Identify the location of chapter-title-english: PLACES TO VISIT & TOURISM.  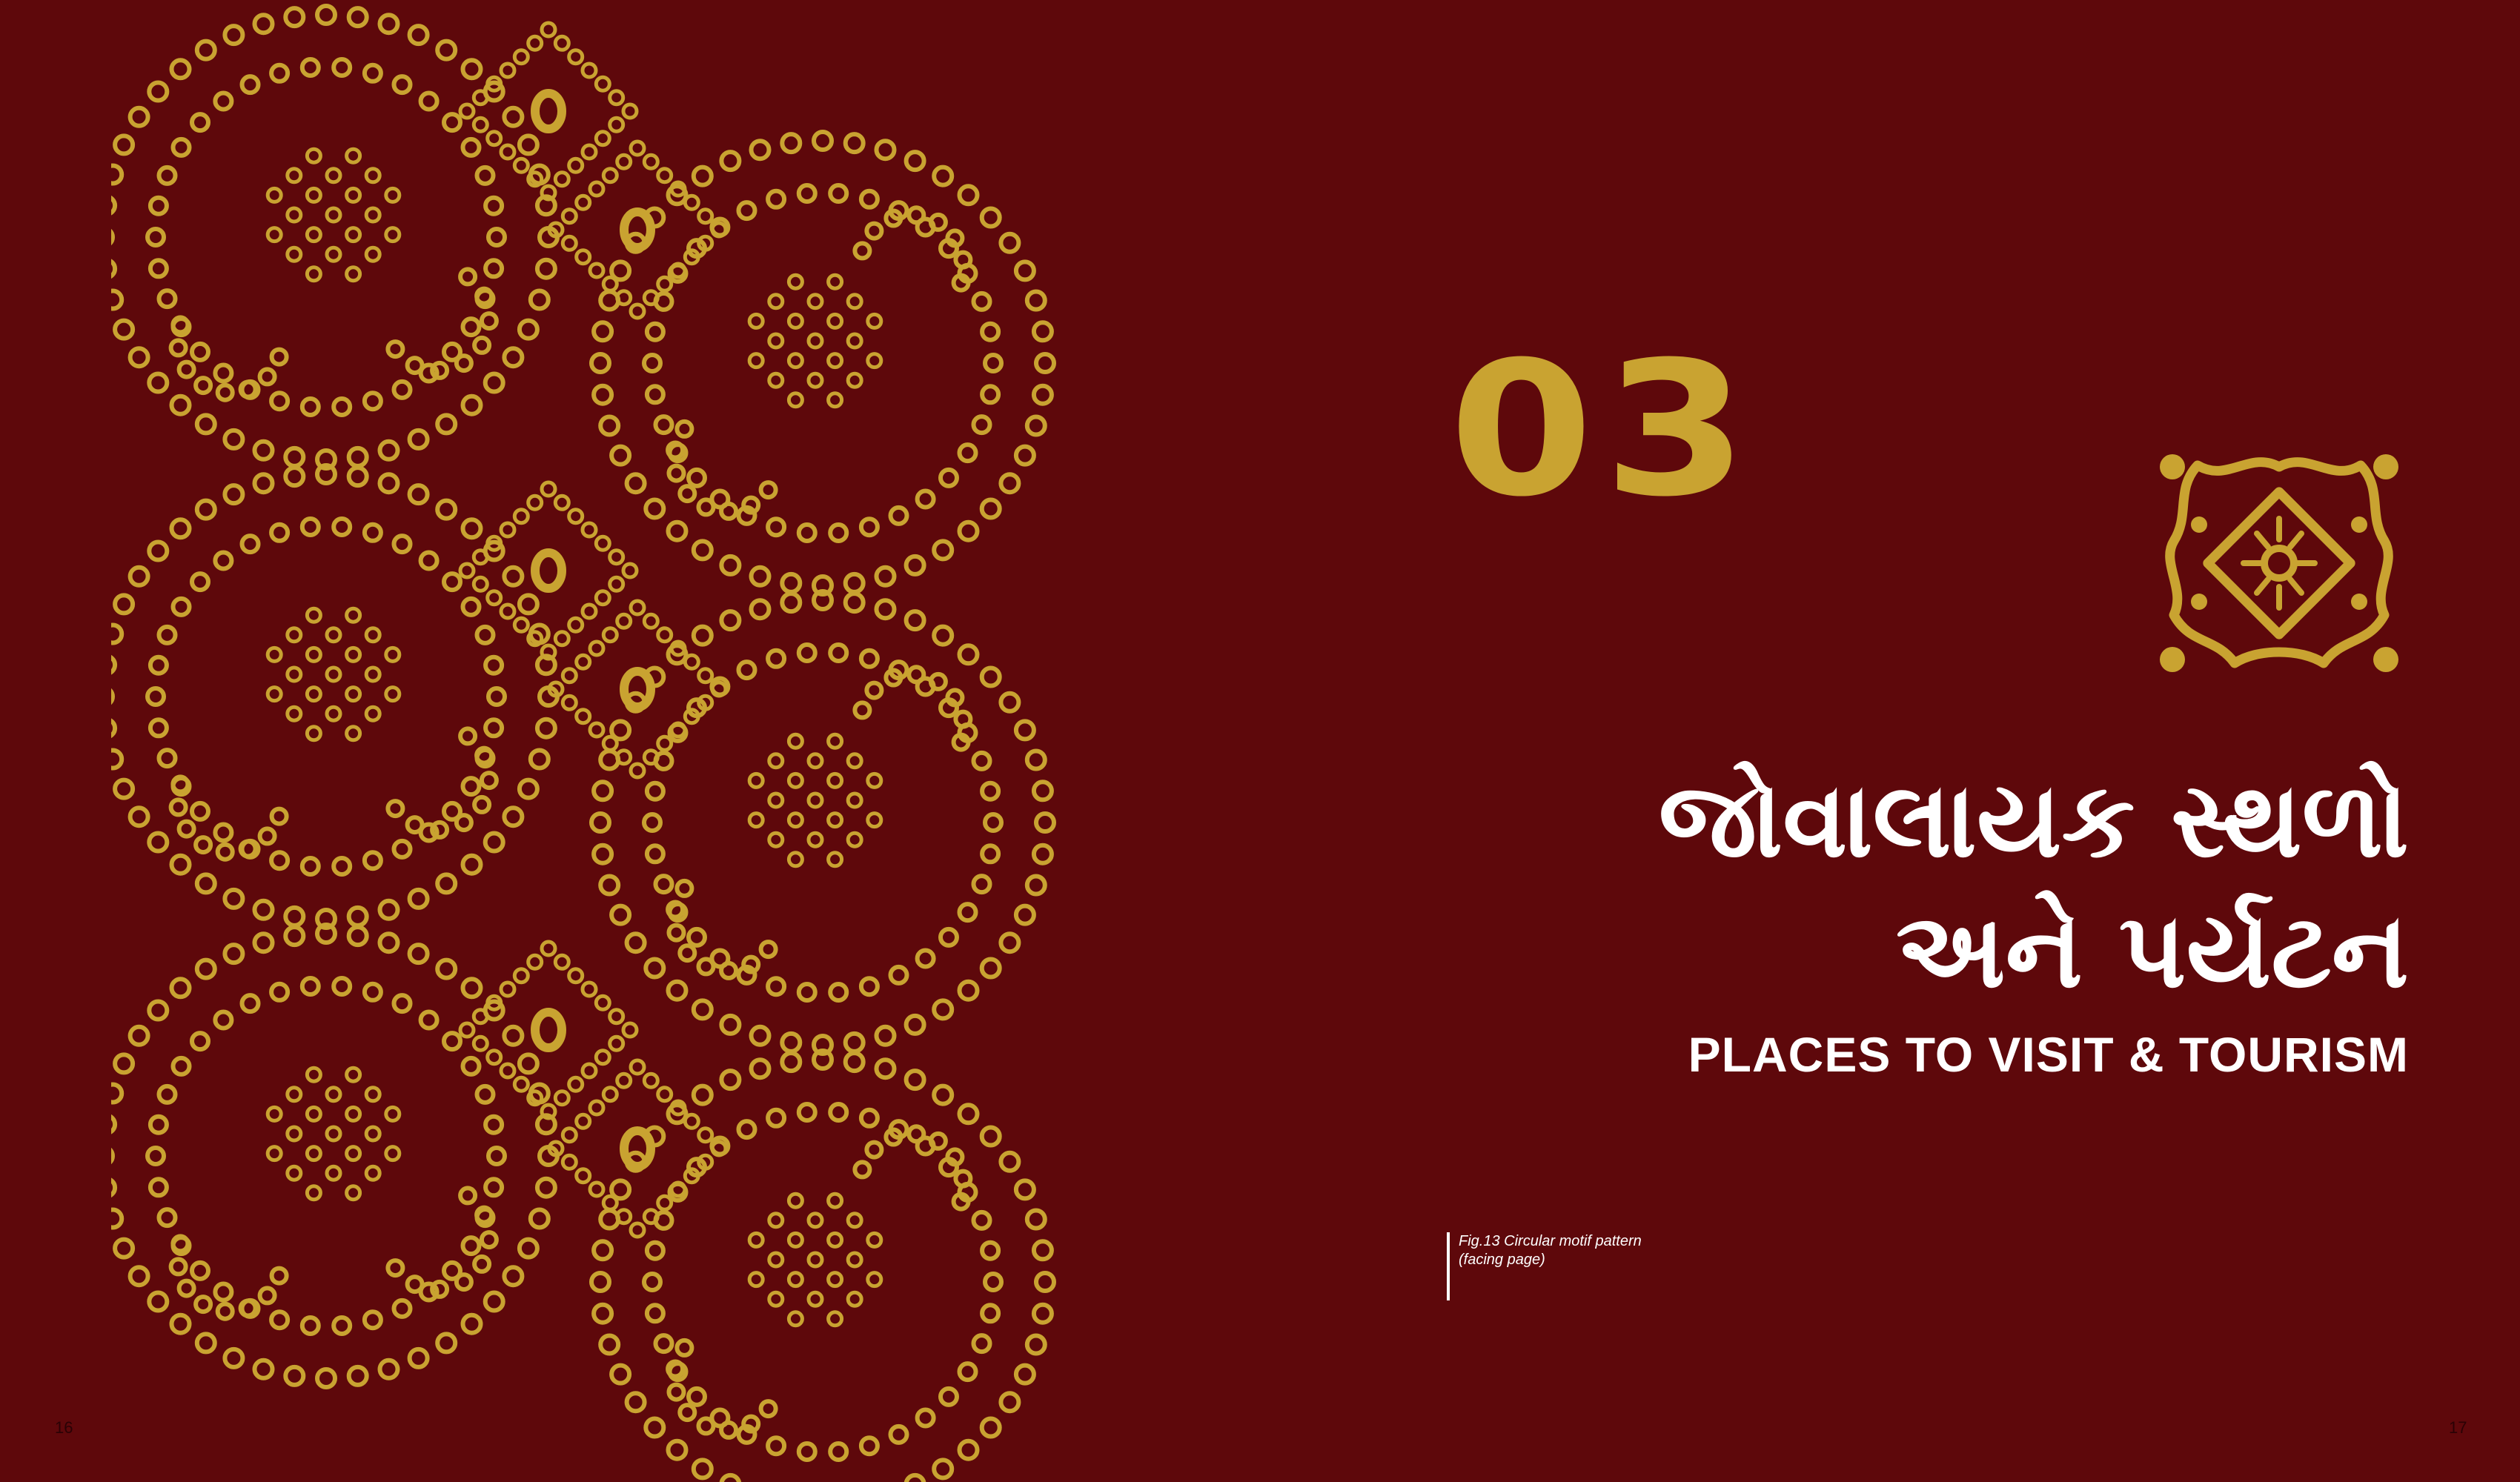
(2049, 1054).